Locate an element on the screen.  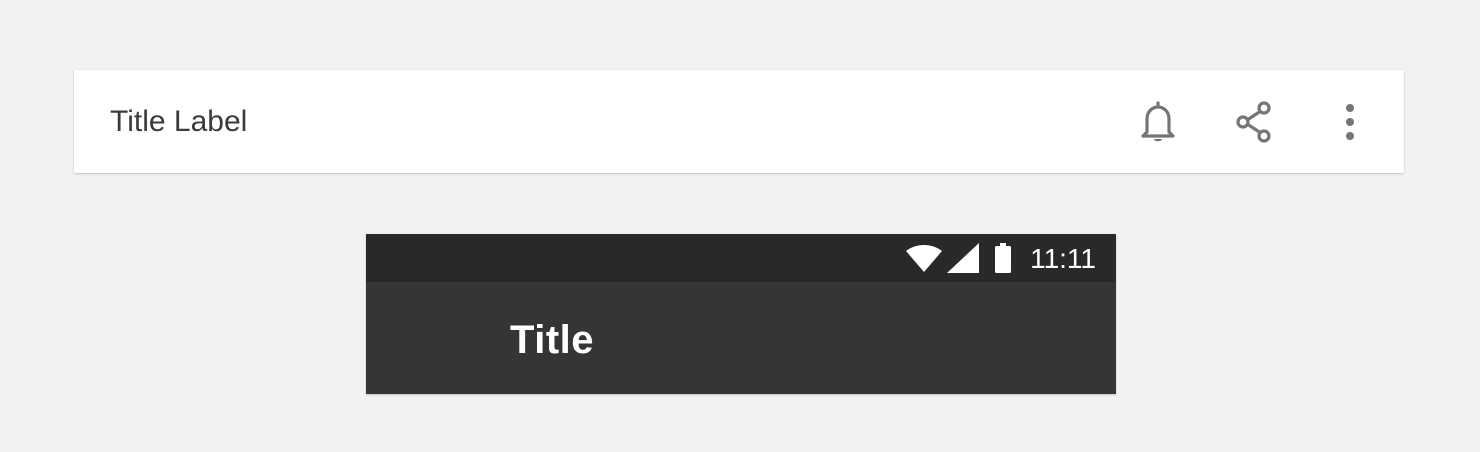
more-vert-icon is located at coordinates (1350, 122).